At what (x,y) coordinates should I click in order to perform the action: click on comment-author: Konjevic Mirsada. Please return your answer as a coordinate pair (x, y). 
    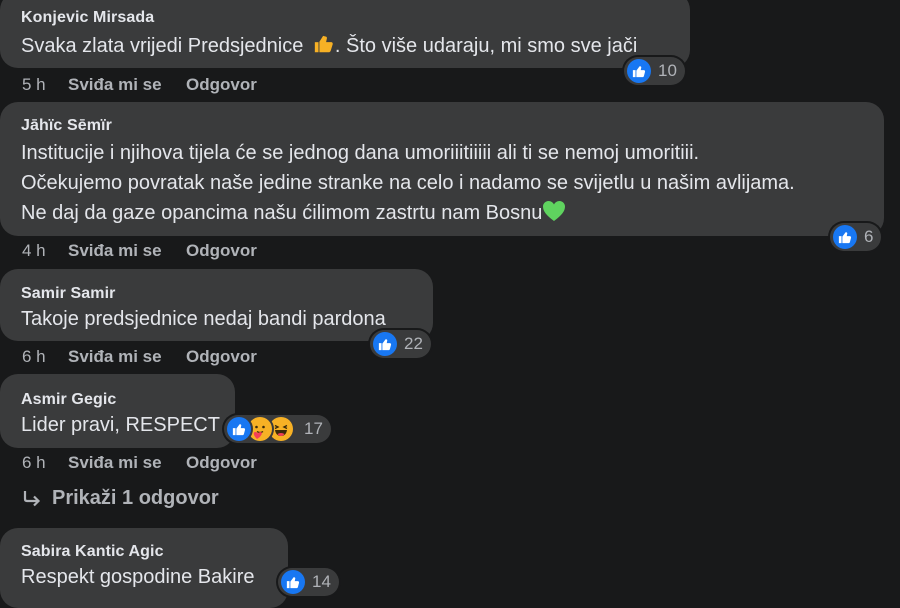
    Looking at the image, I should click on (349, 18).